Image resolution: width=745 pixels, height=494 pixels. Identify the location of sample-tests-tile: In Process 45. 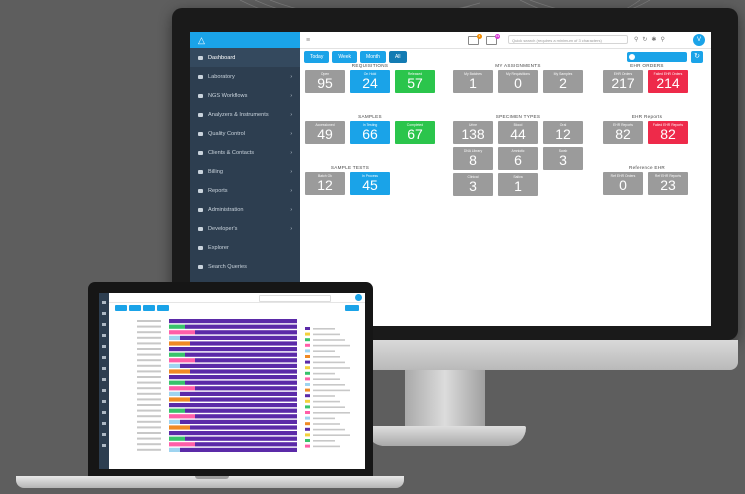
(370, 183).